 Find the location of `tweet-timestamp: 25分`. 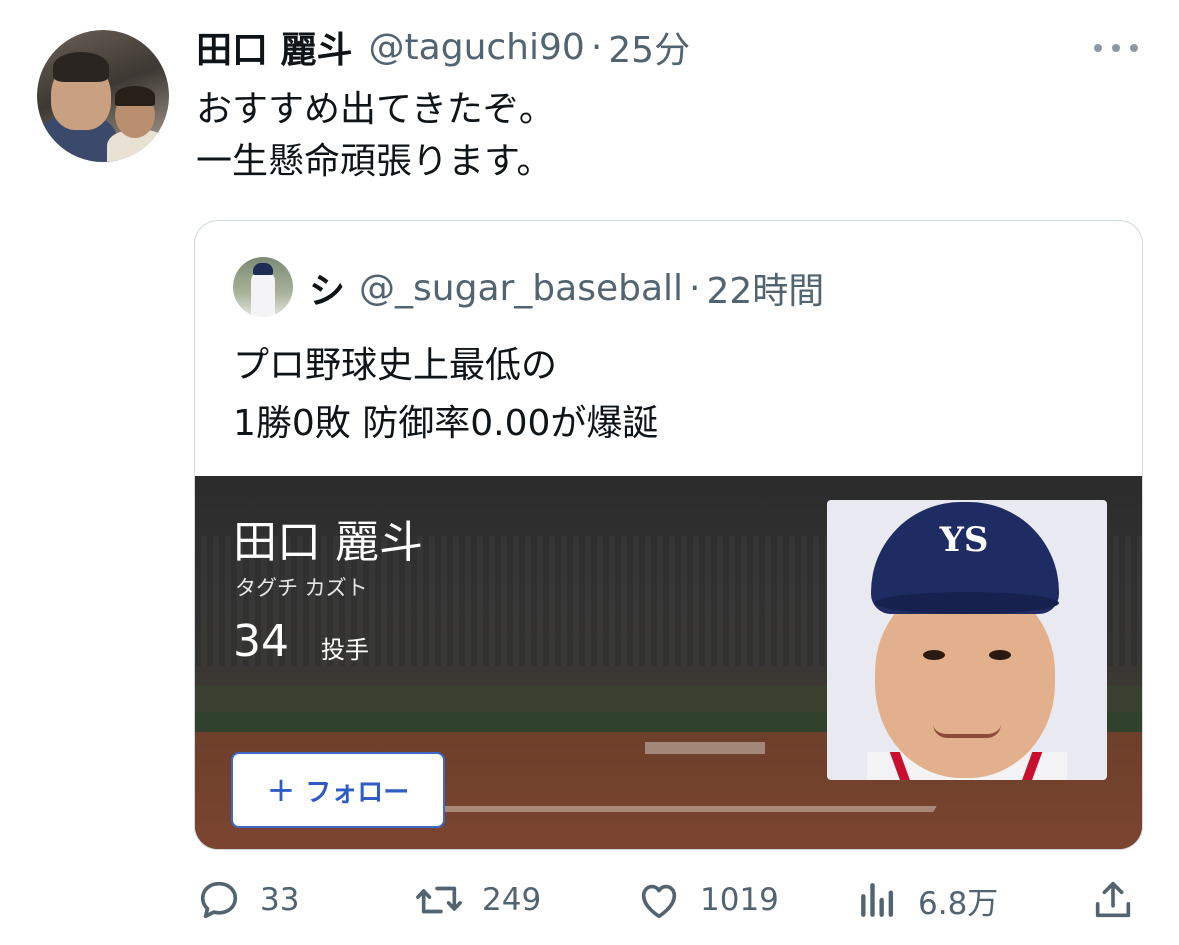

tweet-timestamp: 25分 is located at coordinates (649, 47).